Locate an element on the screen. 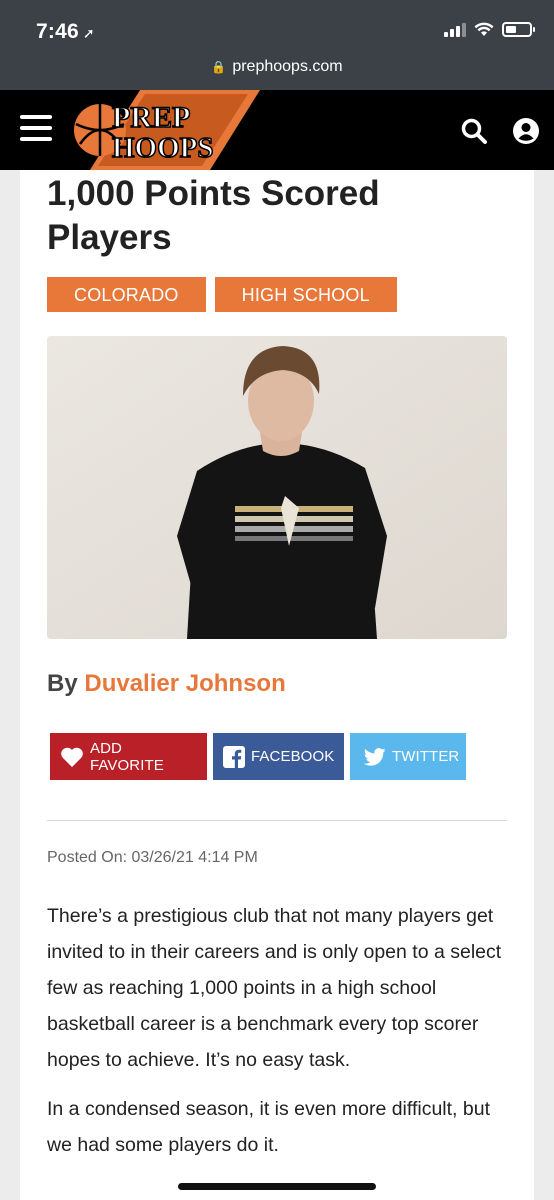 Image resolution: width=554 pixels, height=1200 pixels. article-tags: COLORADO HIGH SCHOOL is located at coordinates (222, 294).